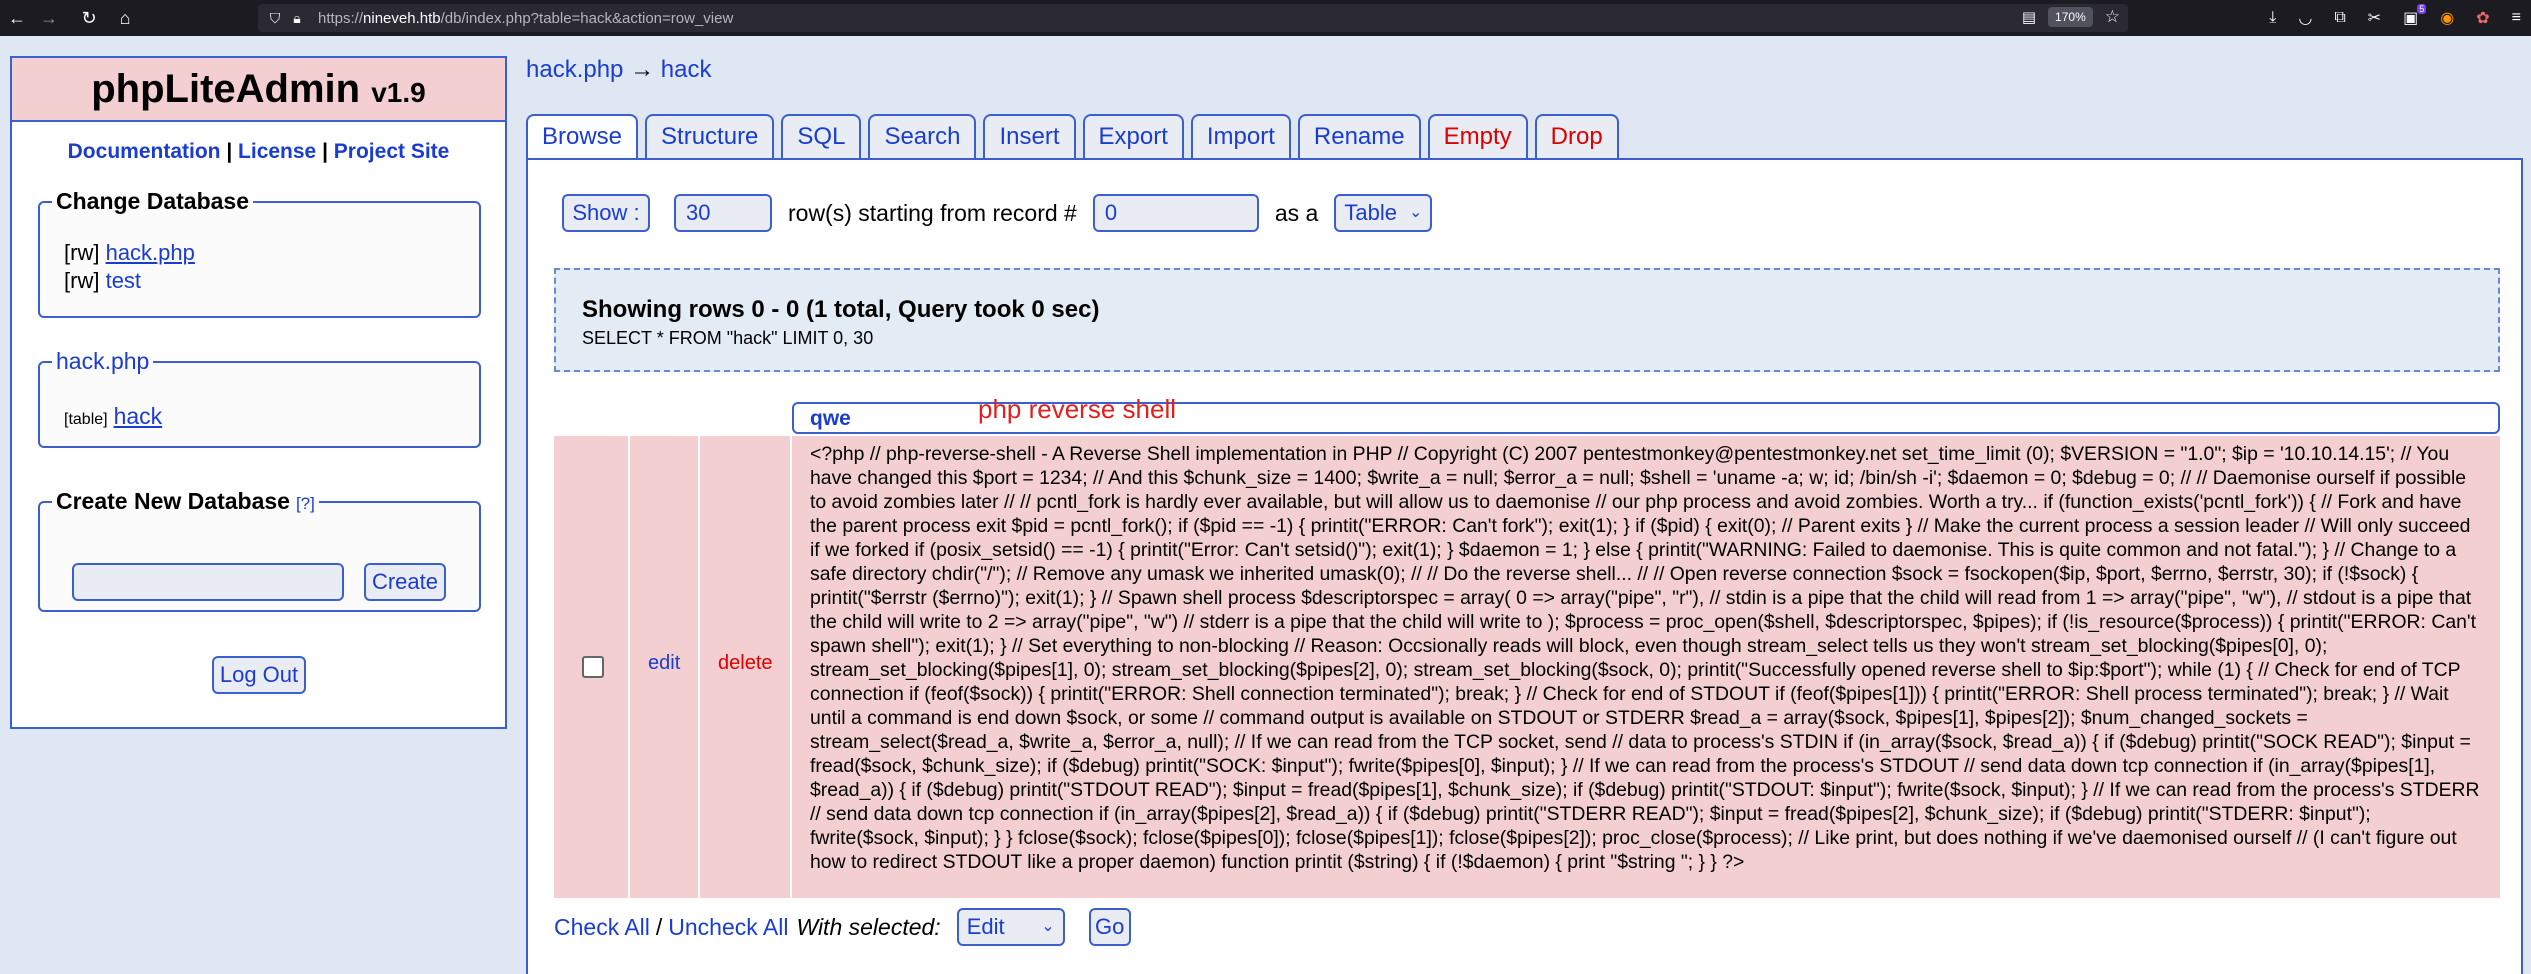 The height and width of the screenshot is (974, 2531). What do you see at coordinates (2482, 18) in the screenshot?
I see `addon-icon: ✿` at bounding box center [2482, 18].